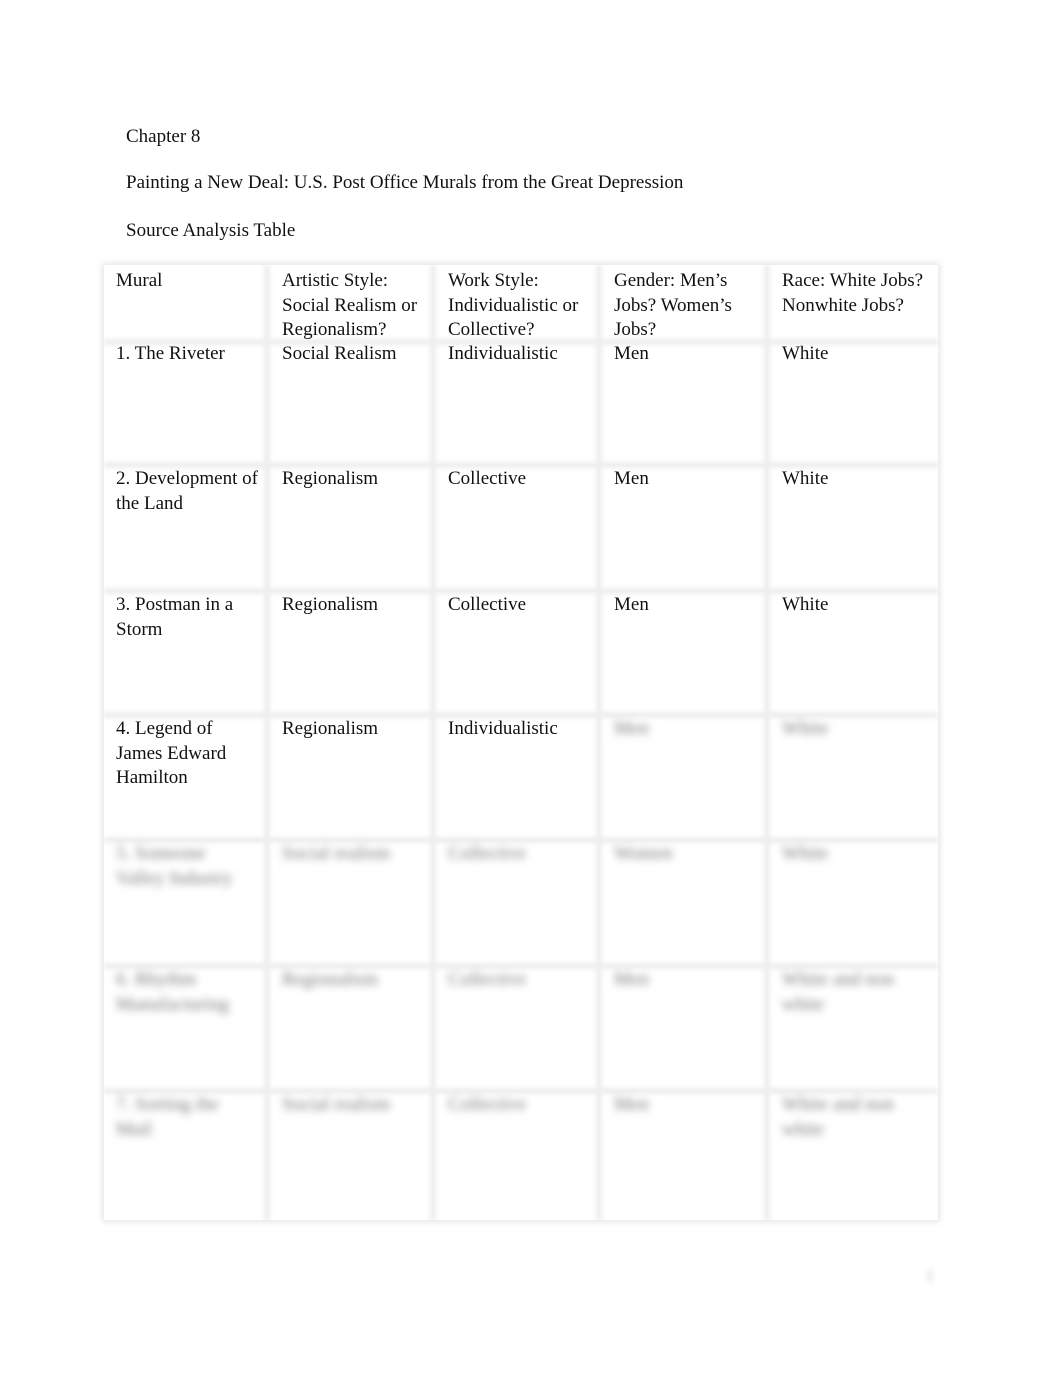  Describe the element at coordinates (930, 1276) in the screenshot. I see `page-number: 1` at that location.